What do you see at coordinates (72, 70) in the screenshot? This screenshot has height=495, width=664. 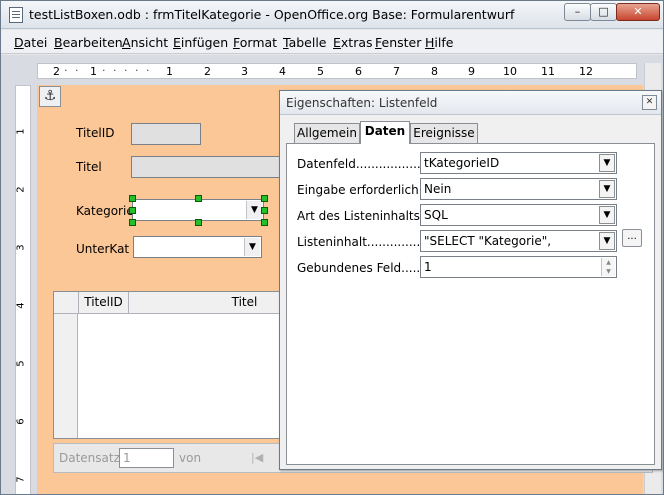 I see `ruler-ticks: · ·` at bounding box center [72, 70].